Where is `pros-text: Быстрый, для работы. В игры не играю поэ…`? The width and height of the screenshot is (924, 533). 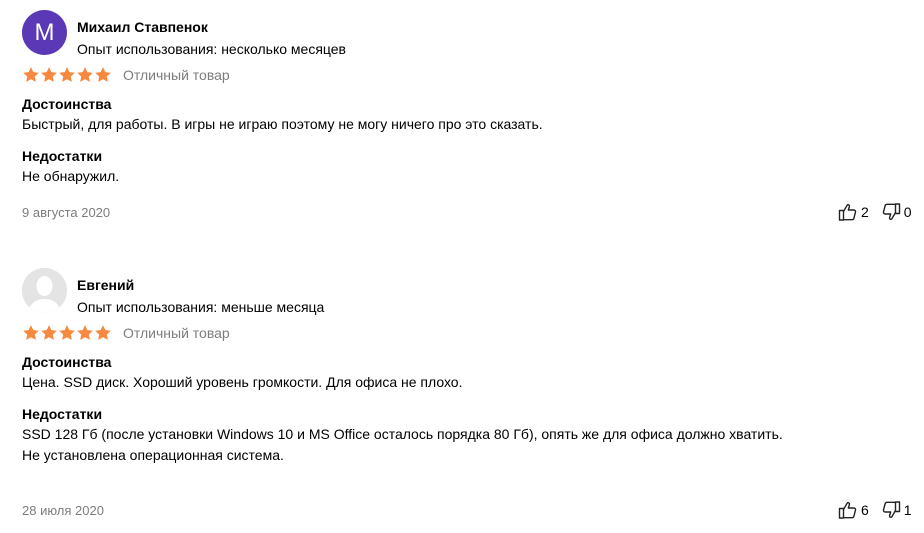
pros-text: Быстрый, для работы. В игры не играю поэ… is located at coordinates (282, 124).